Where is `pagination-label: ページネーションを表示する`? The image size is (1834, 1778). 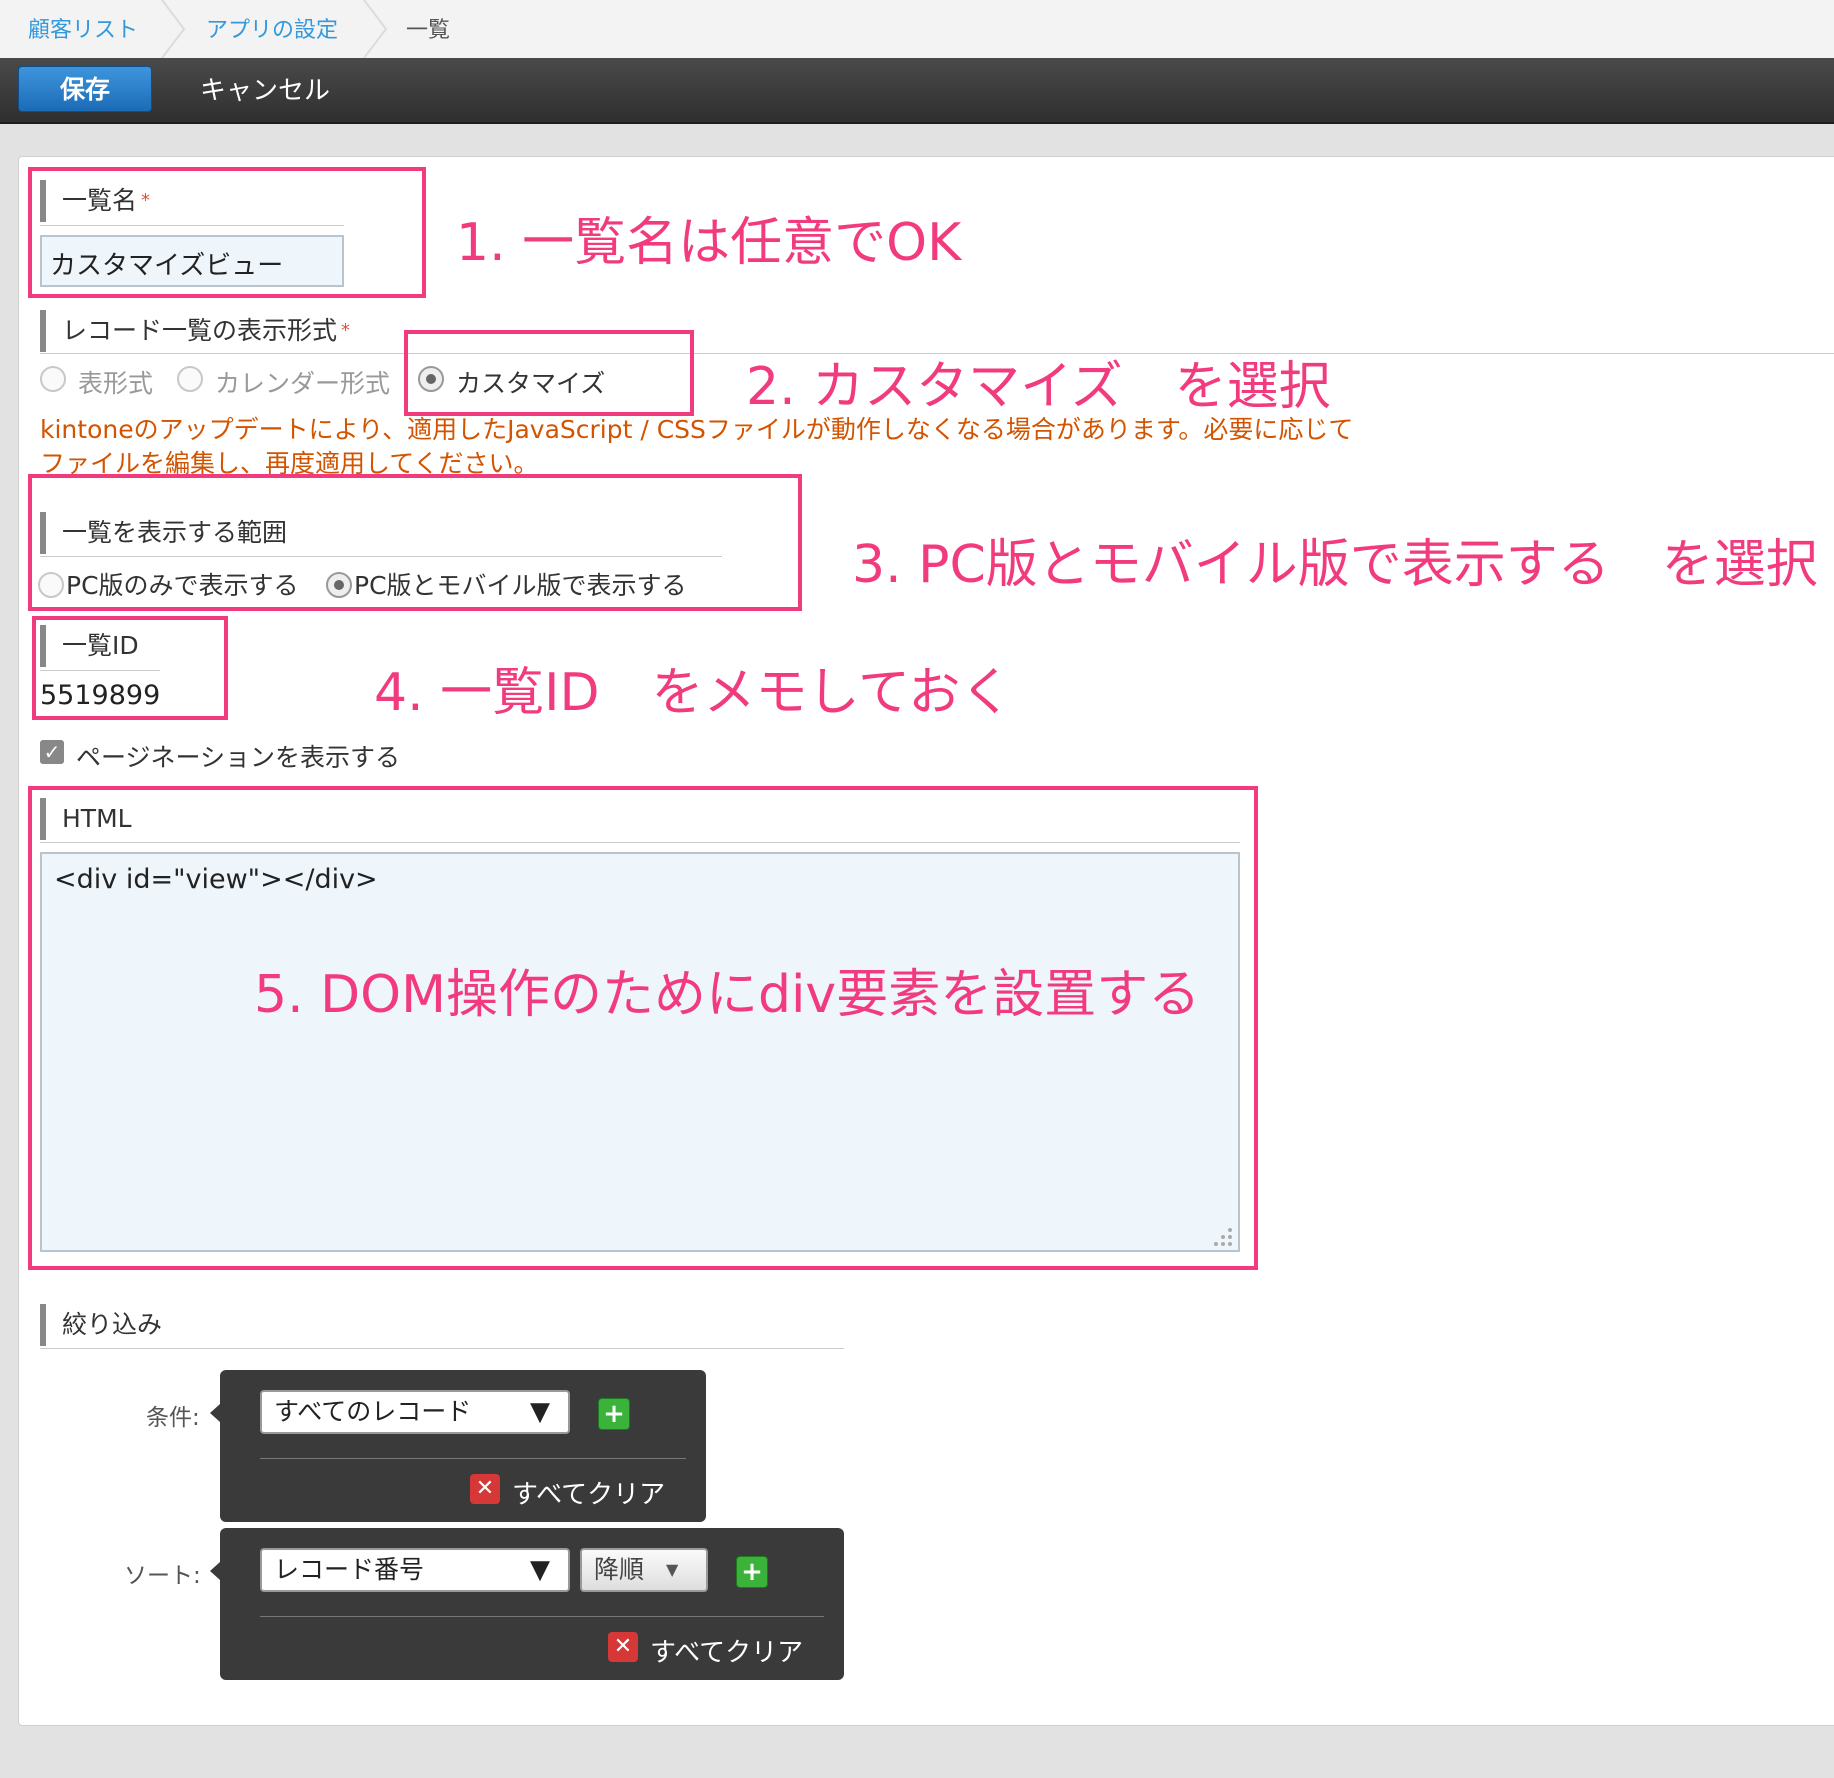
pagination-label: ページネーションを表示する is located at coordinates (238, 757).